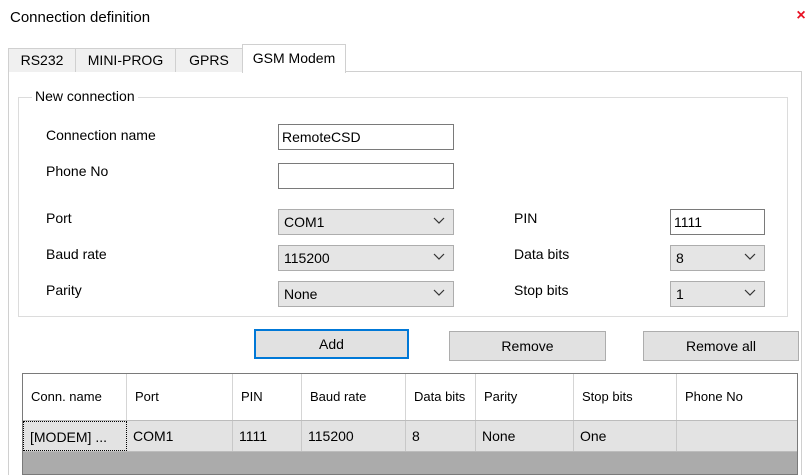  I want to click on close-icon: ×, so click(801, 16).